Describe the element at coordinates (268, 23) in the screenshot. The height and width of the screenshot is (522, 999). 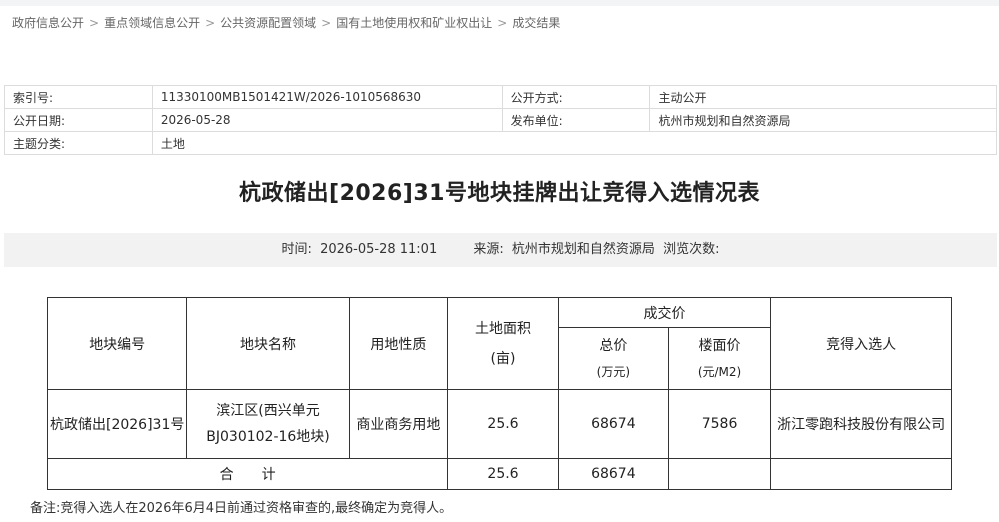
I see `breadcrumb-item-public-resources: 公共资源配置领域` at that location.